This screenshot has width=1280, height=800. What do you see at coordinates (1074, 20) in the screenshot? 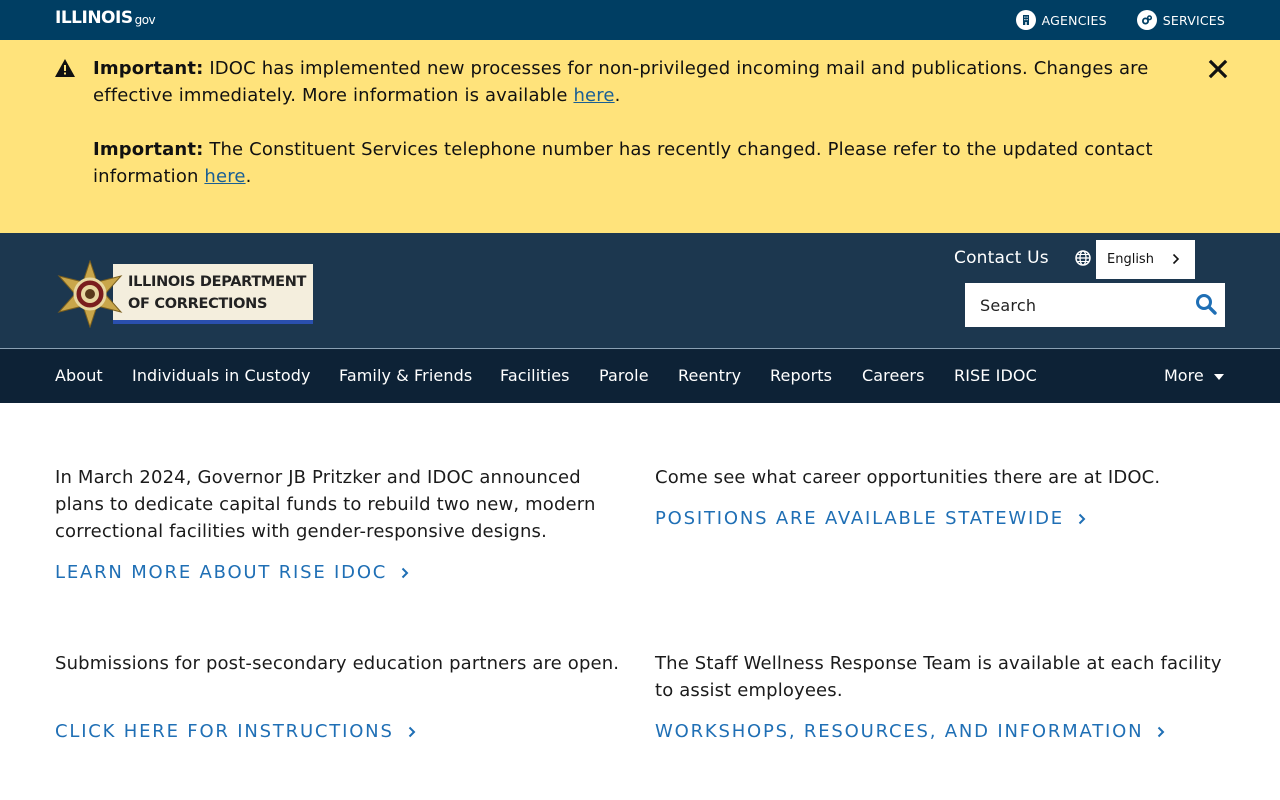
I see `agencies-label: AGENCIES` at bounding box center [1074, 20].